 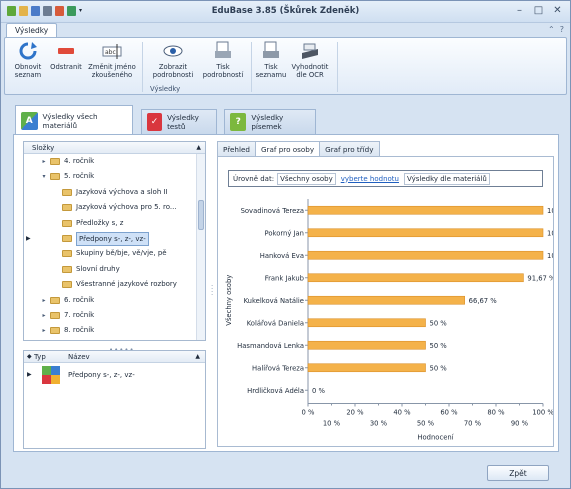 What do you see at coordinates (79, 357) in the screenshot?
I see `column-name: Název` at bounding box center [79, 357].